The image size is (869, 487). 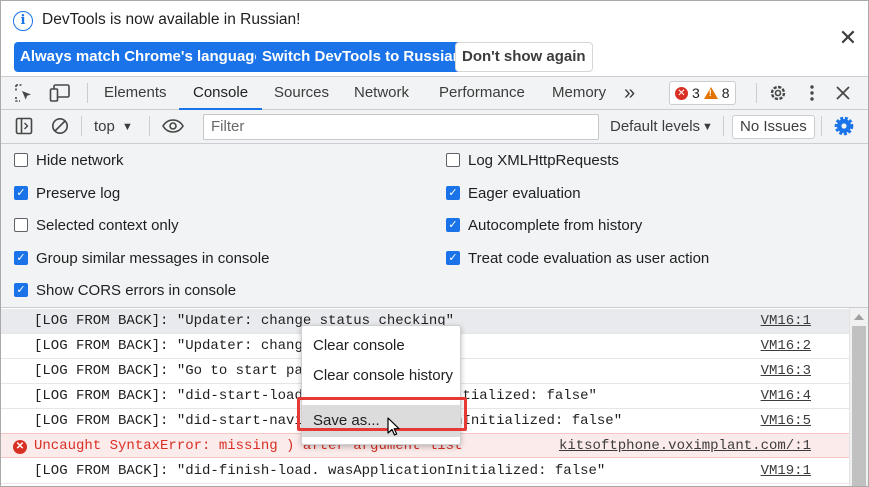 What do you see at coordinates (60, 93) in the screenshot?
I see `device-toolbar-icon` at bounding box center [60, 93].